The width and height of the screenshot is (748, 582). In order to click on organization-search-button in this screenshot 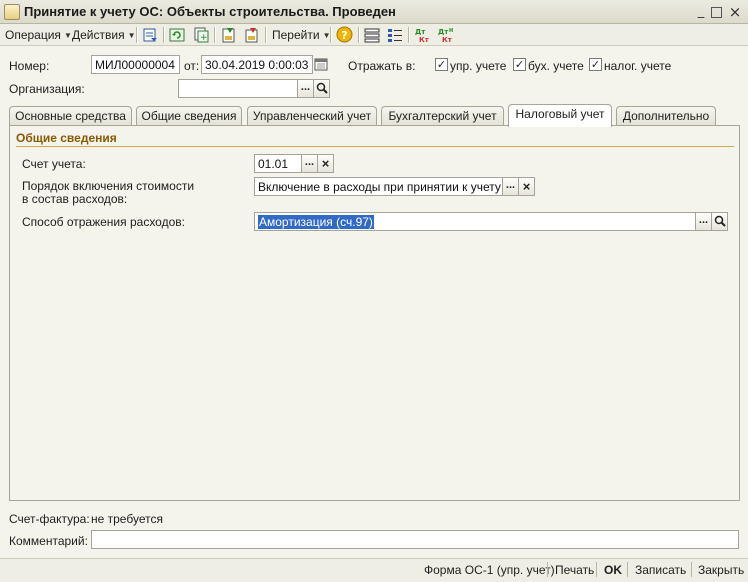, I will do `click(321, 88)`.